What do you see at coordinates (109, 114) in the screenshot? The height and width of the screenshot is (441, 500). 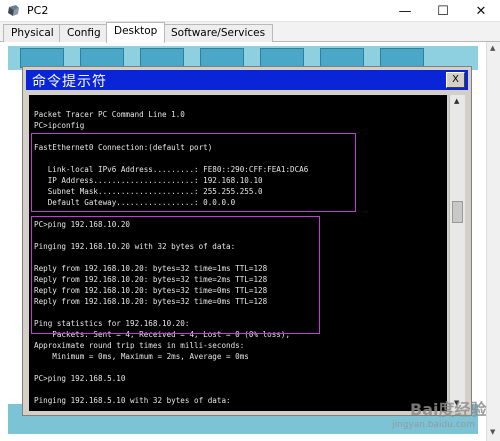 I see `console-line: Packet Tracer PC Command Line 1.0` at bounding box center [109, 114].